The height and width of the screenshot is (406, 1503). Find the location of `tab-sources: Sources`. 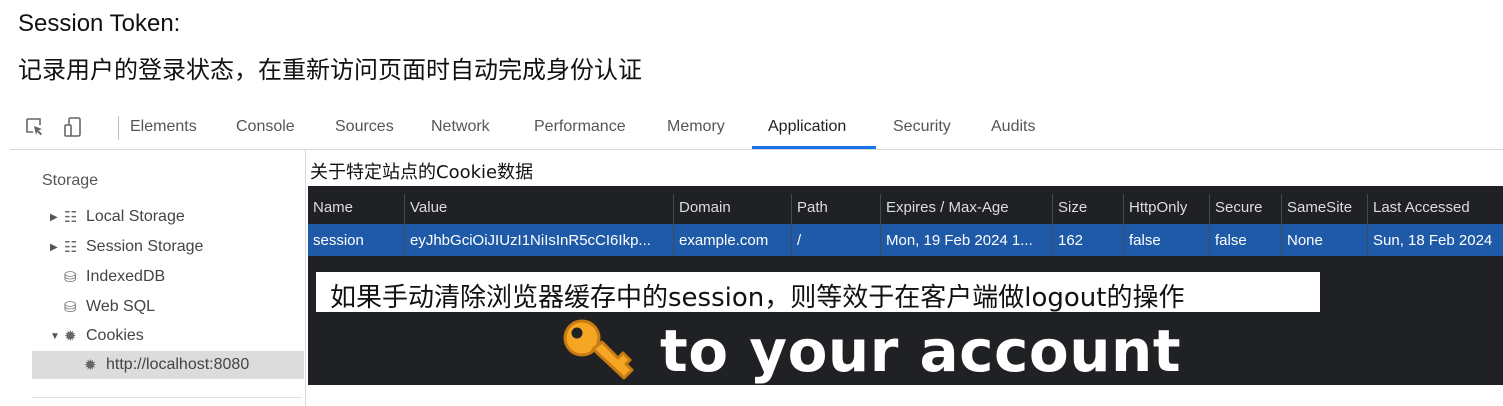

tab-sources: Sources is located at coordinates (364, 127).